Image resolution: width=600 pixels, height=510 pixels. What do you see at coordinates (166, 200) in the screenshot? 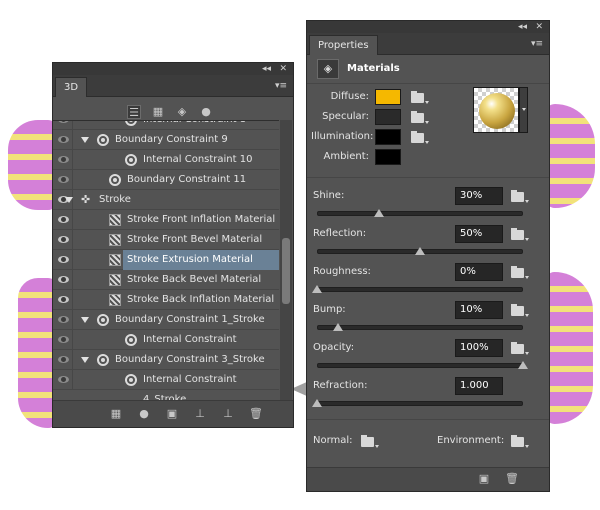
I see `layer-row: ✜ Stroke` at bounding box center [166, 200].